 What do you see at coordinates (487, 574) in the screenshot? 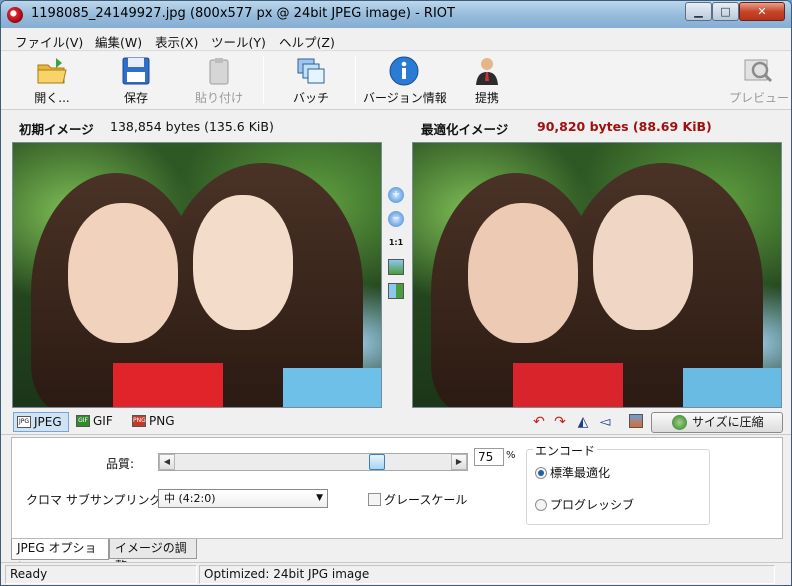
I see `status-message: Optimized: 24bit JPG image` at bounding box center [487, 574].